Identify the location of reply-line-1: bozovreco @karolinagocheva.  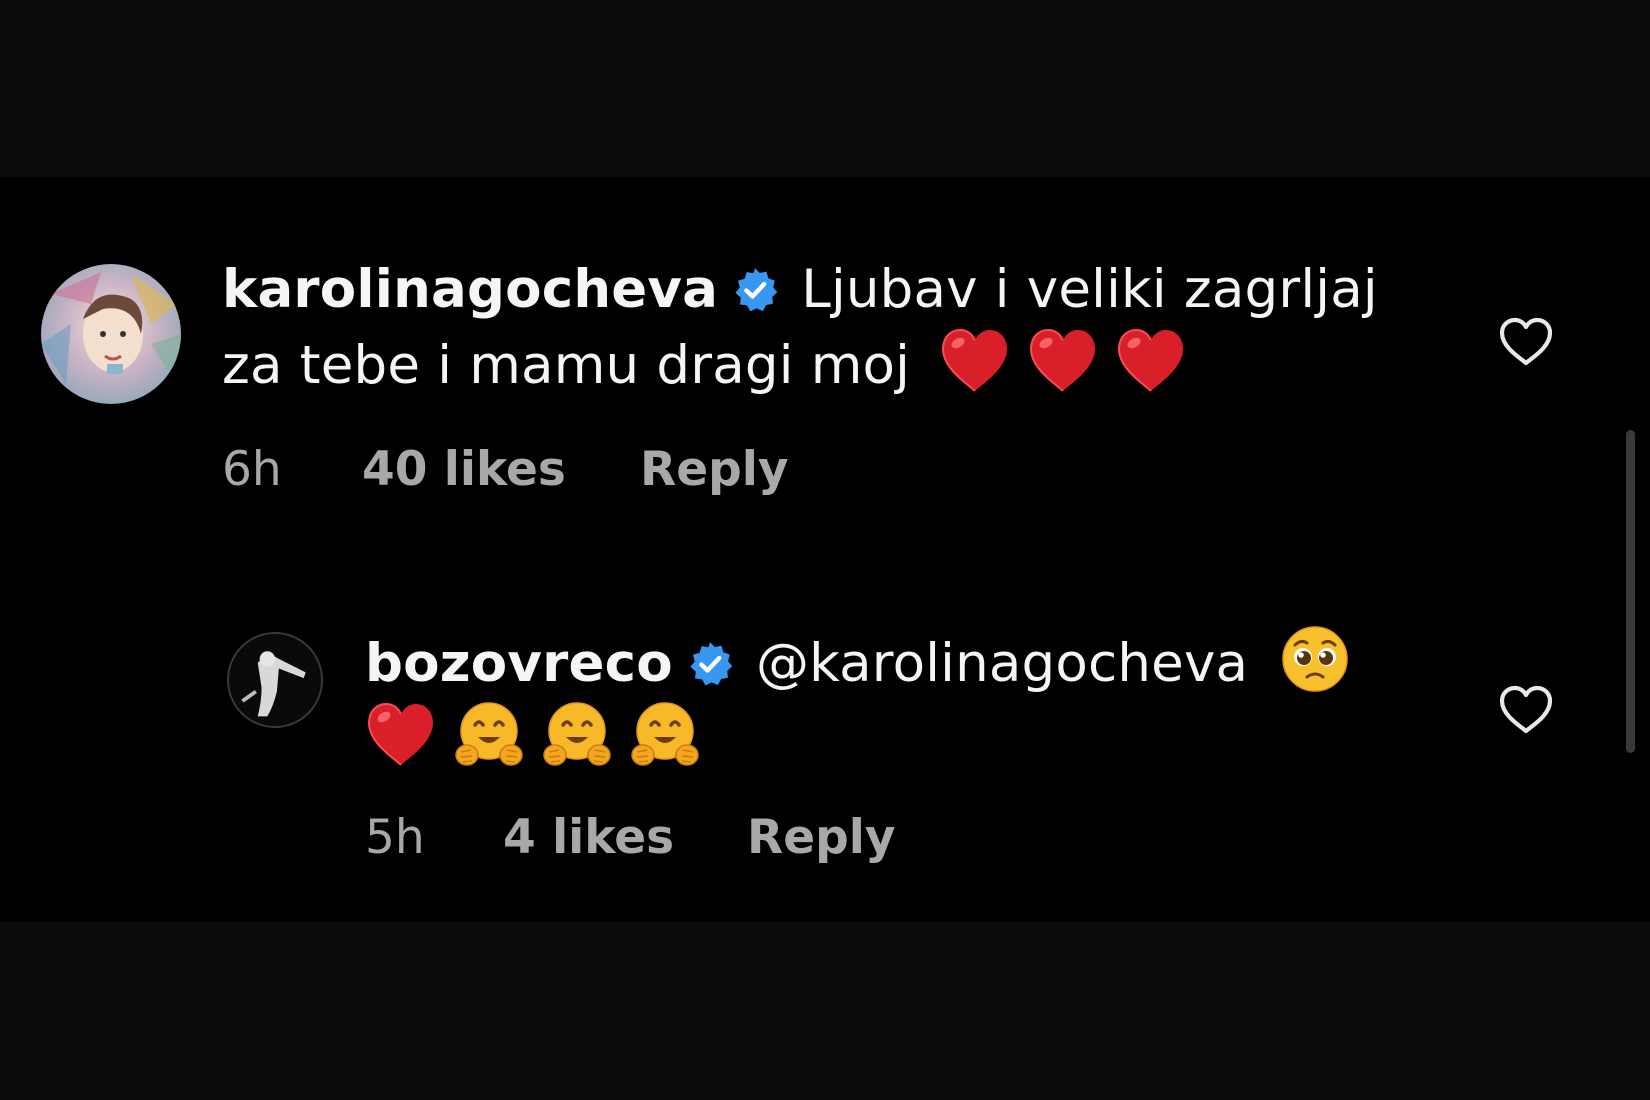
(890, 661).